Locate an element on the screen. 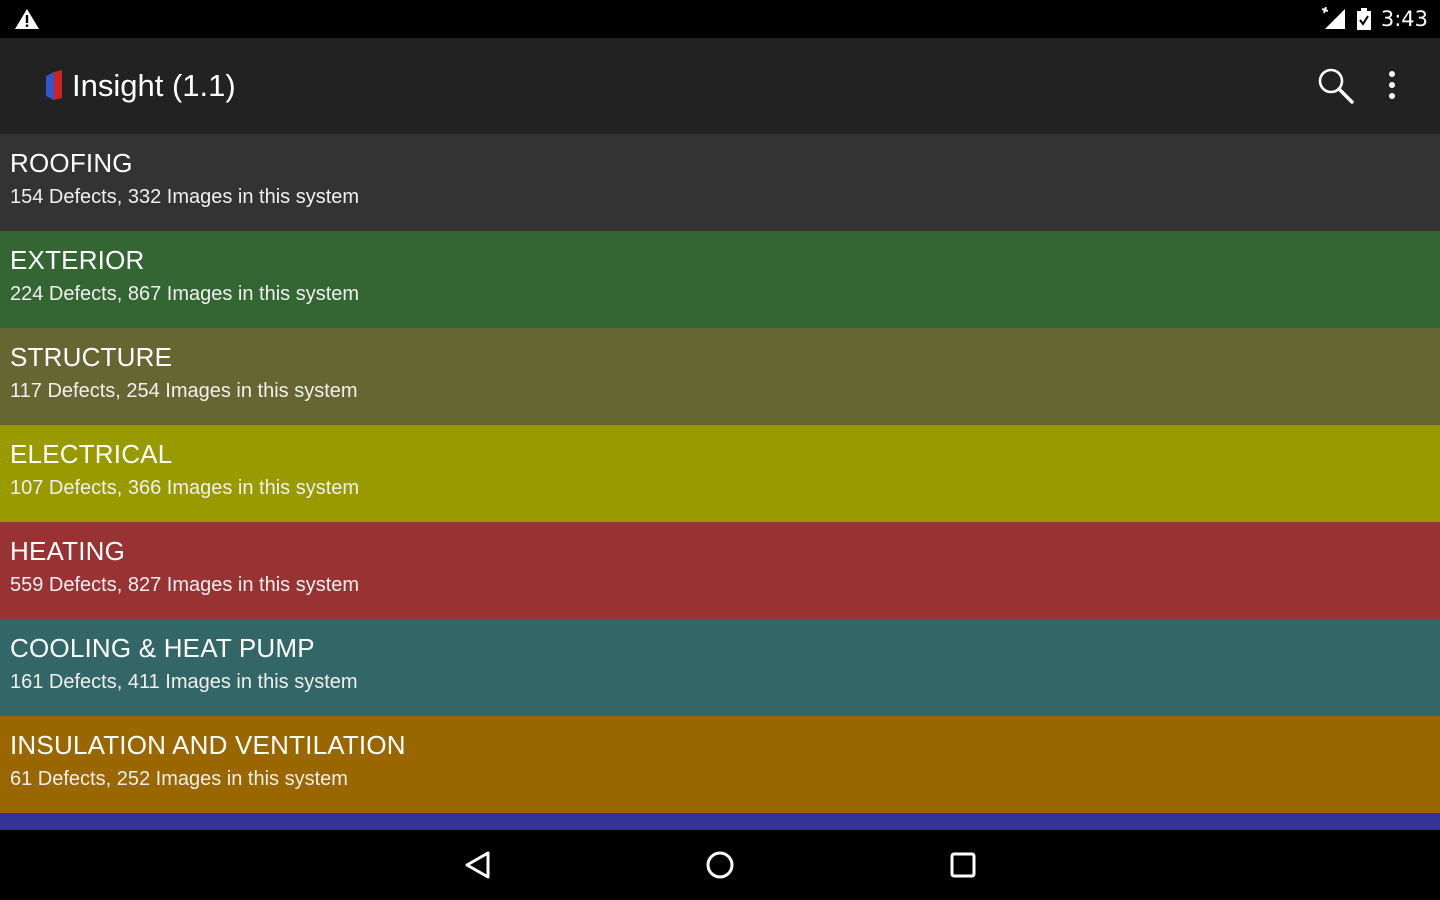  app-title: Insight (1.1) is located at coordinates (154, 85).